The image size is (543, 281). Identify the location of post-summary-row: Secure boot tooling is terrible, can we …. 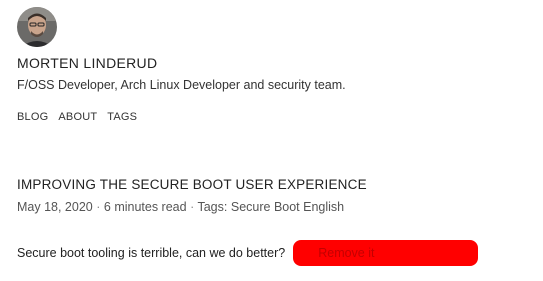
(248, 253).